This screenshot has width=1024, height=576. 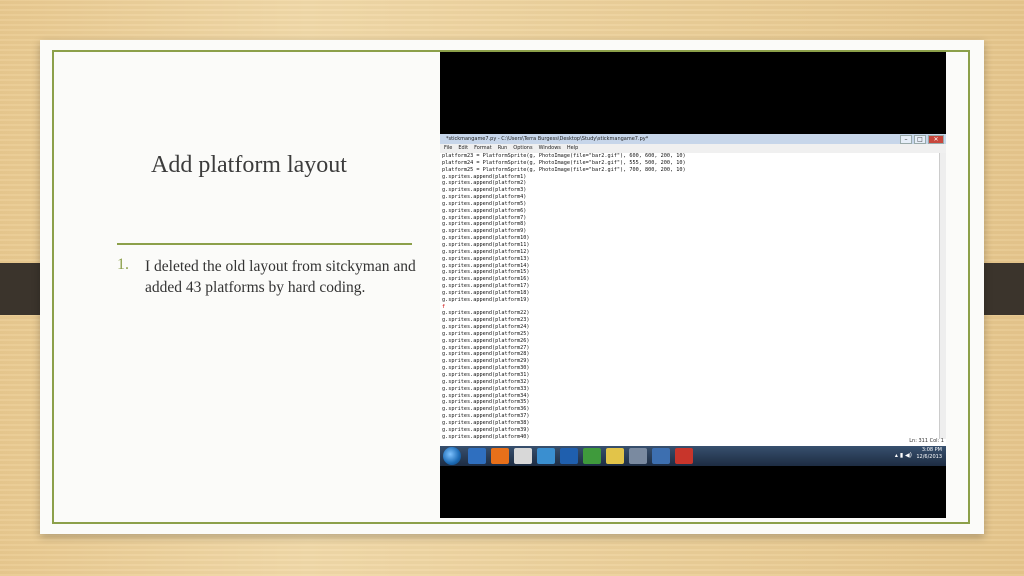 What do you see at coordinates (484, 203) in the screenshot?
I see `code-line: g.sprites.append(platform5)` at bounding box center [484, 203].